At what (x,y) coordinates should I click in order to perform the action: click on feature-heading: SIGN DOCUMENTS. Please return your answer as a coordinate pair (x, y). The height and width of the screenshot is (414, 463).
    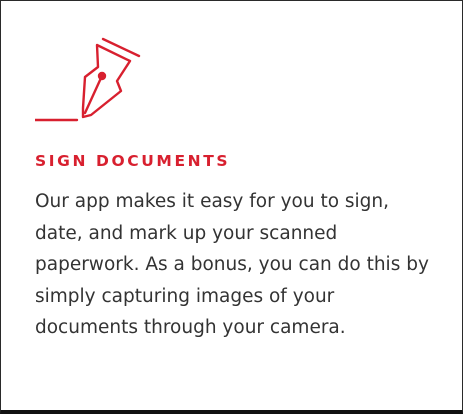
    Looking at the image, I should click on (133, 161).